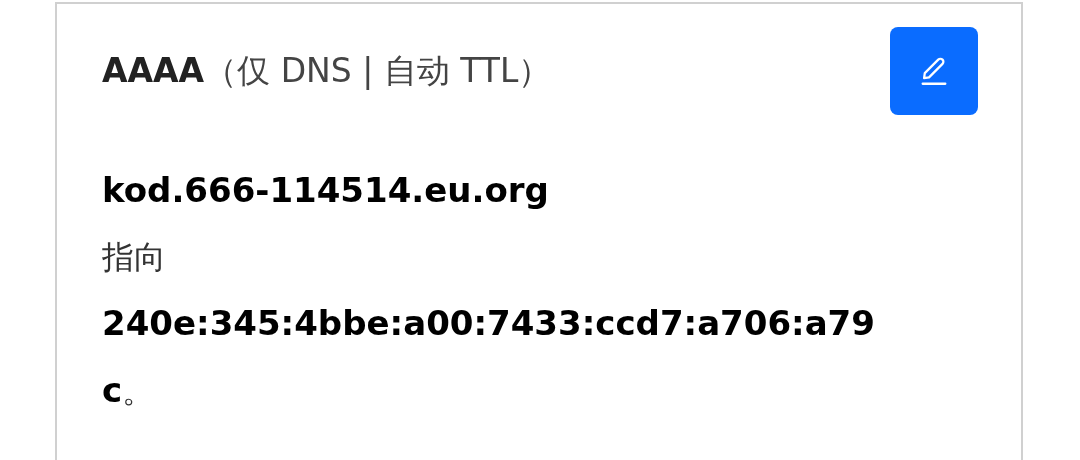  Describe the element at coordinates (327, 70) in the screenshot. I see `record-title: AAAA（仅 DNS | 自动 TTL）` at that location.